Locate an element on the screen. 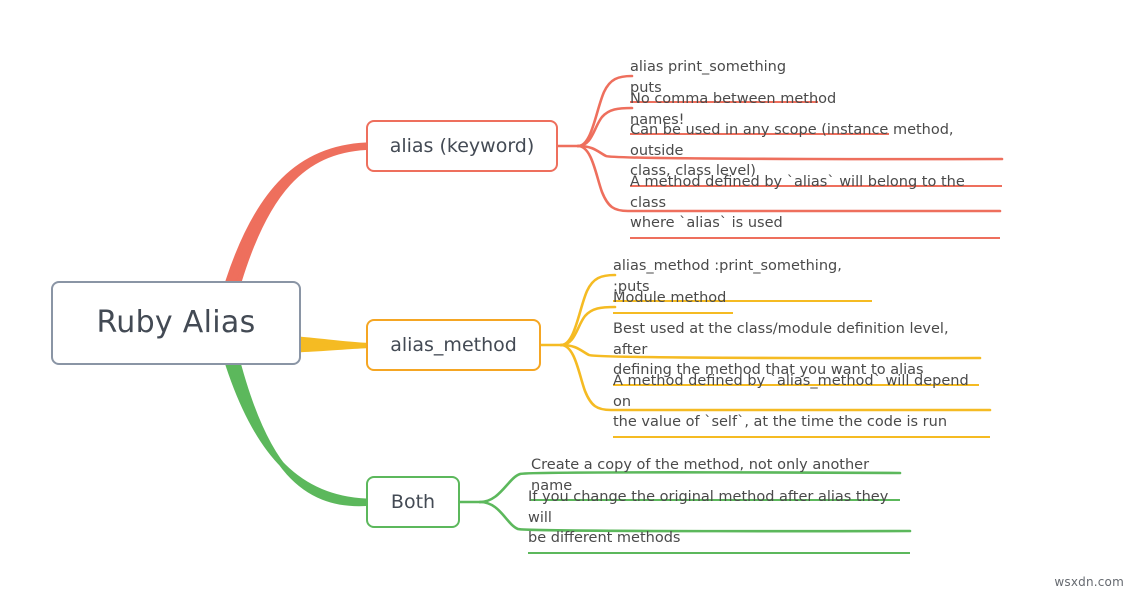  wire-root-to-both is located at coordinates (297, 434).